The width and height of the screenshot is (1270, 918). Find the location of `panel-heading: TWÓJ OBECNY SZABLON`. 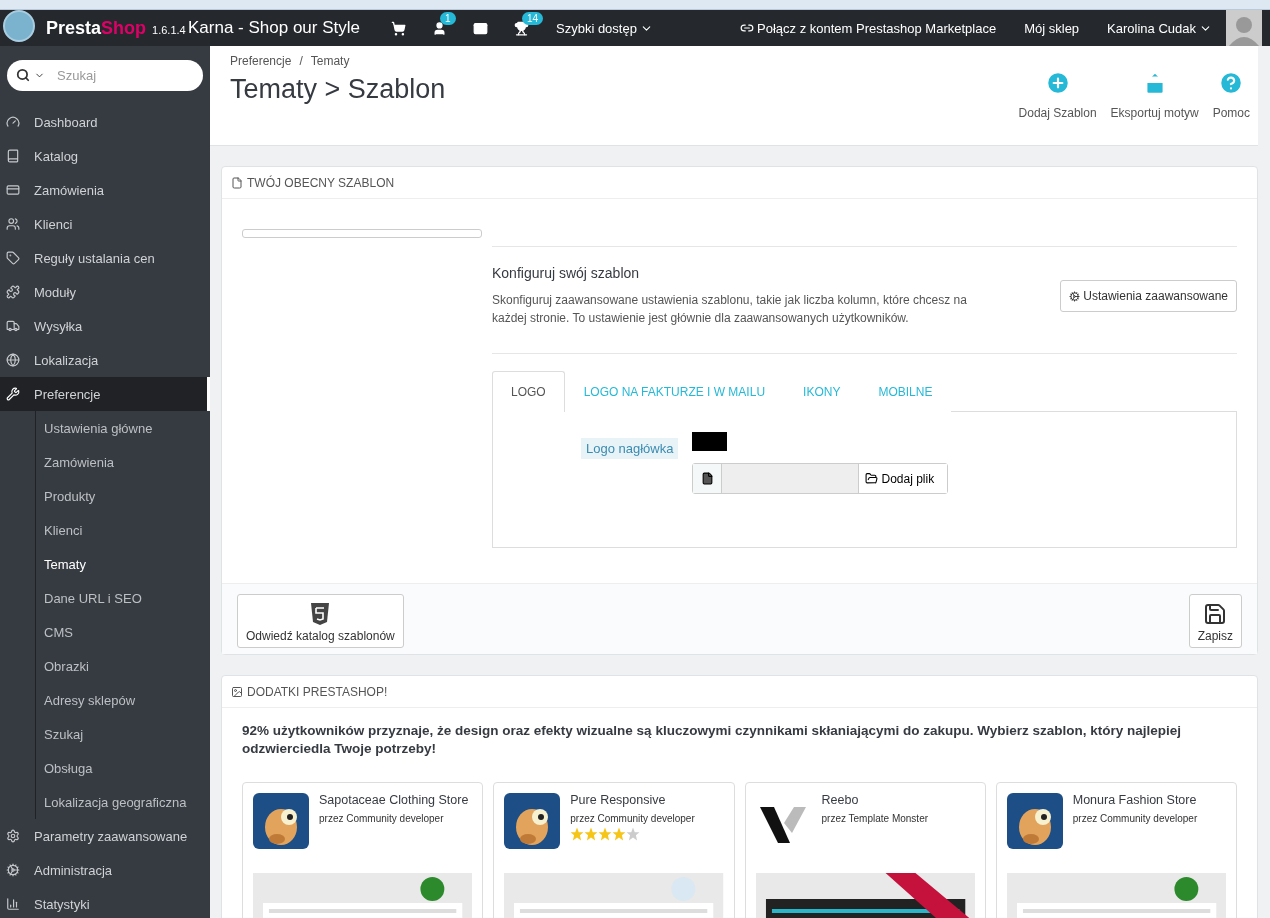

panel-heading: TWÓJ OBECNY SZABLON is located at coordinates (321, 182).